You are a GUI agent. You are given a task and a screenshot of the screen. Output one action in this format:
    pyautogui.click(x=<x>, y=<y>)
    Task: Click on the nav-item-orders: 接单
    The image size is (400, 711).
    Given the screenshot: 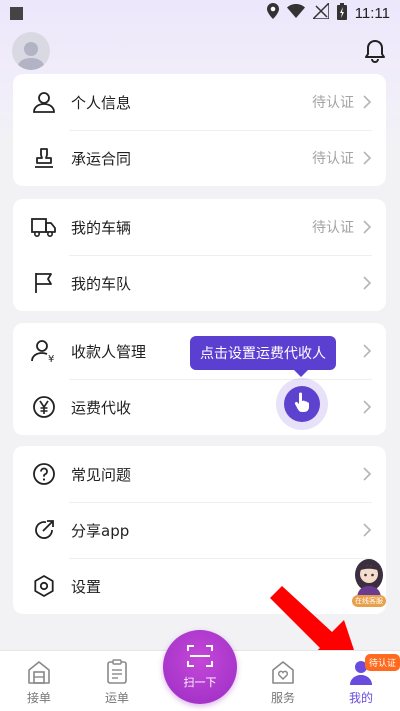 What is the action you would take?
    pyautogui.click(x=39, y=681)
    